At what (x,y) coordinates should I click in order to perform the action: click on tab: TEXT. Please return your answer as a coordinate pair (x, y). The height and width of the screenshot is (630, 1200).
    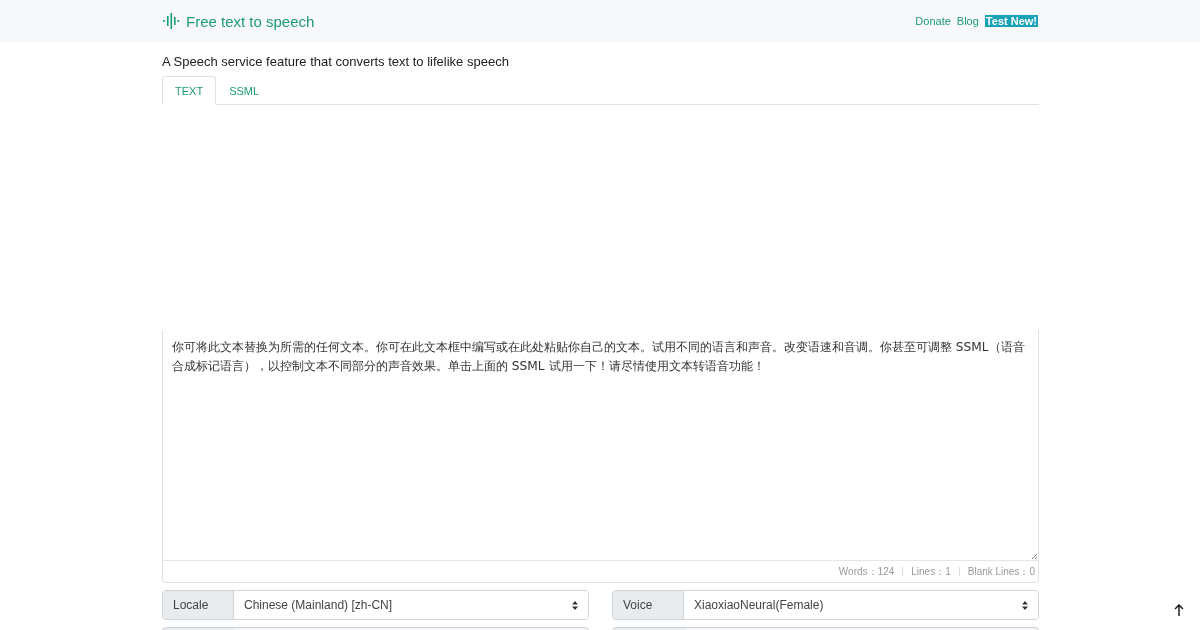
    Looking at the image, I should click on (189, 90).